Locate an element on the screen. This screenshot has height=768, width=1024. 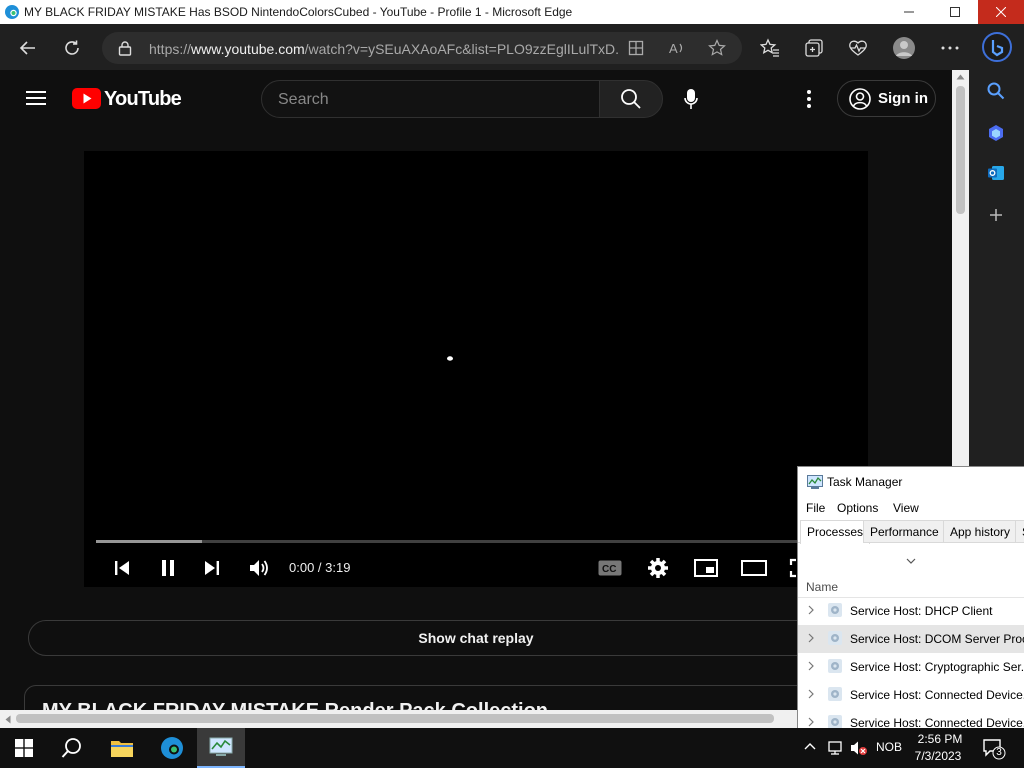
tab-startup: S is located at coordinates (1019, 531).